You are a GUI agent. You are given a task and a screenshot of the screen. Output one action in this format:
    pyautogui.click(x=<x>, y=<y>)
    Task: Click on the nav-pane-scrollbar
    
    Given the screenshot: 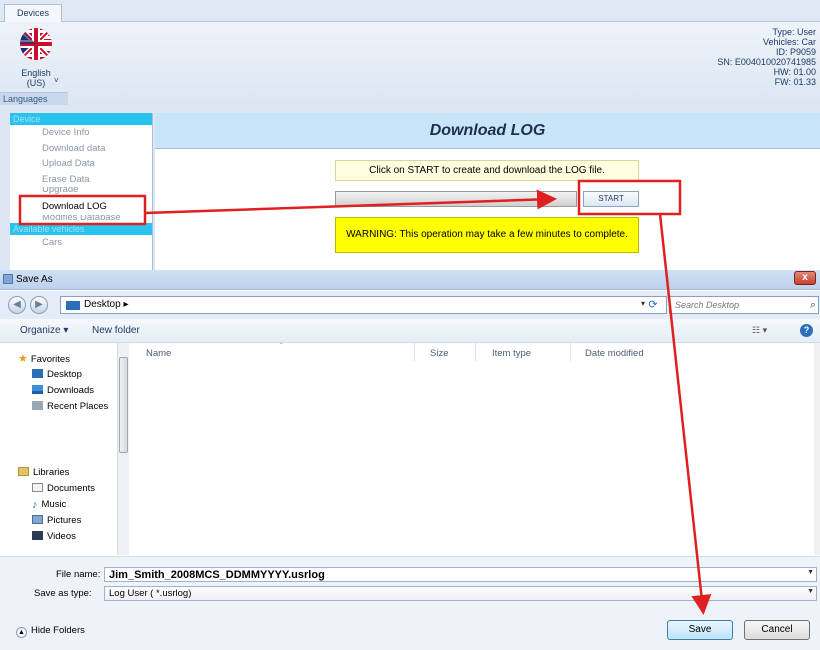 What is the action you would take?
    pyautogui.click(x=123, y=449)
    